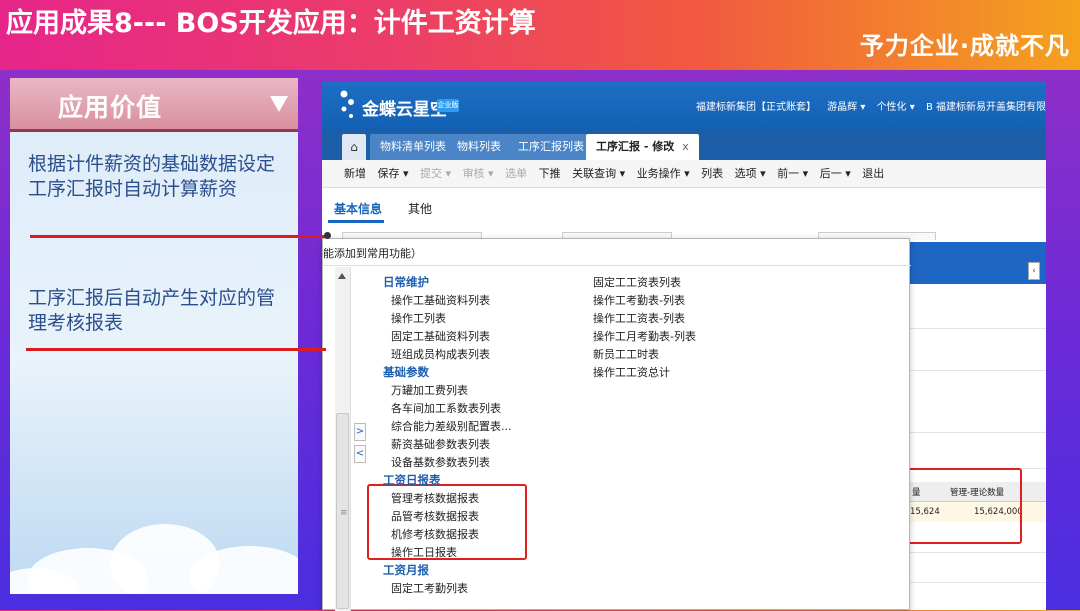  Describe the element at coordinates (750, 173) in the screenshot. I see `toolbar-options-button: 选项 ▾` at that location.